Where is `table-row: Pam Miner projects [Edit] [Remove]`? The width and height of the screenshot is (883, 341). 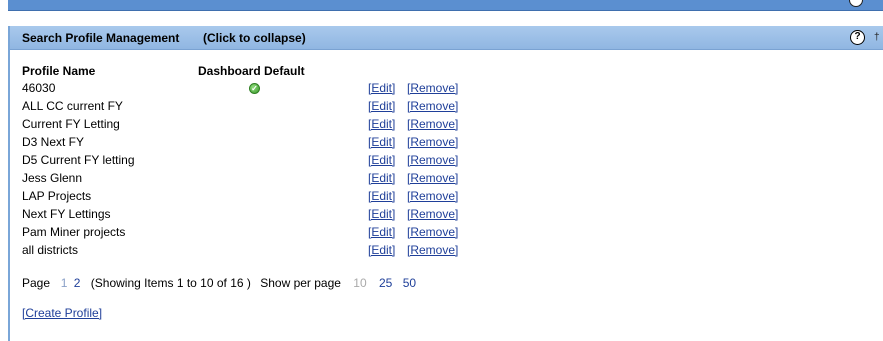 table-row: Pam Miner projects [Edit] [Remove] is located at coordinates (310, 232).